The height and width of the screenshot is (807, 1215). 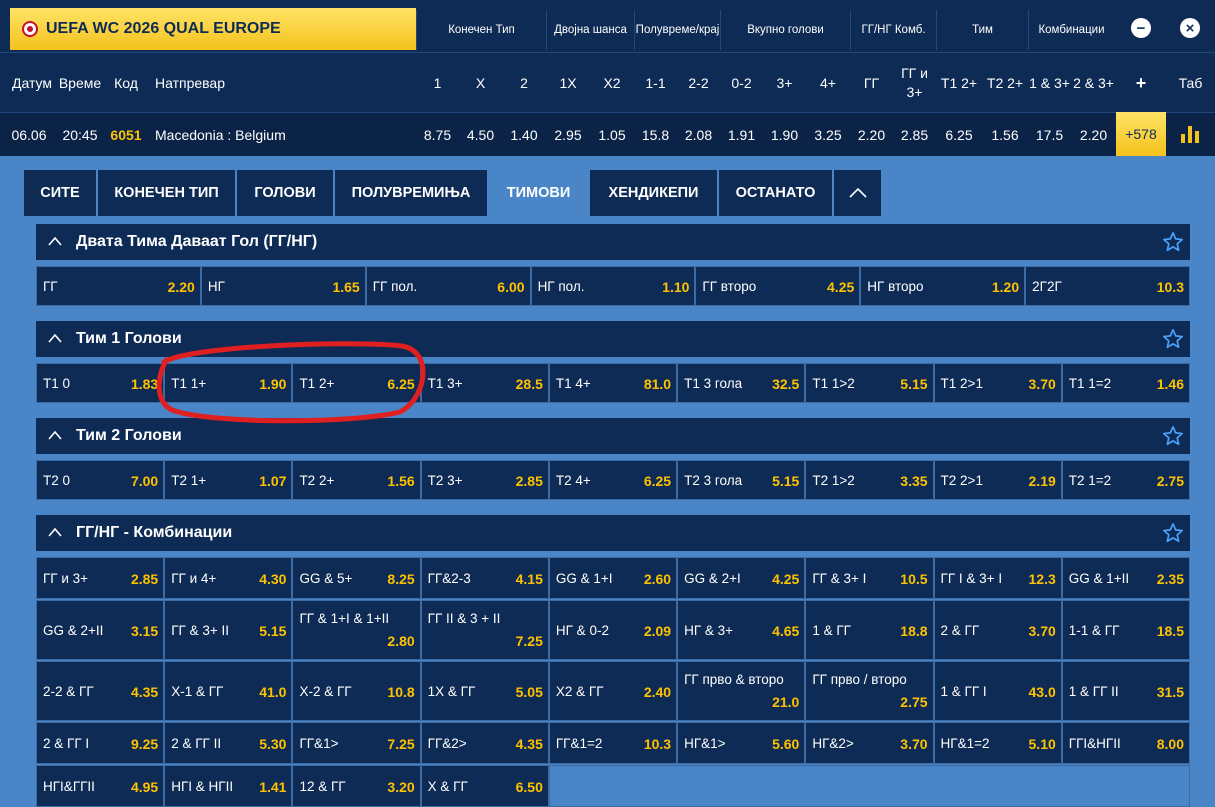 What do you see at coordinates (228, 691) in the screenshot?
I see `odds-cell: X-1 & ГГ 41.0` at bounding box center [228, 691].